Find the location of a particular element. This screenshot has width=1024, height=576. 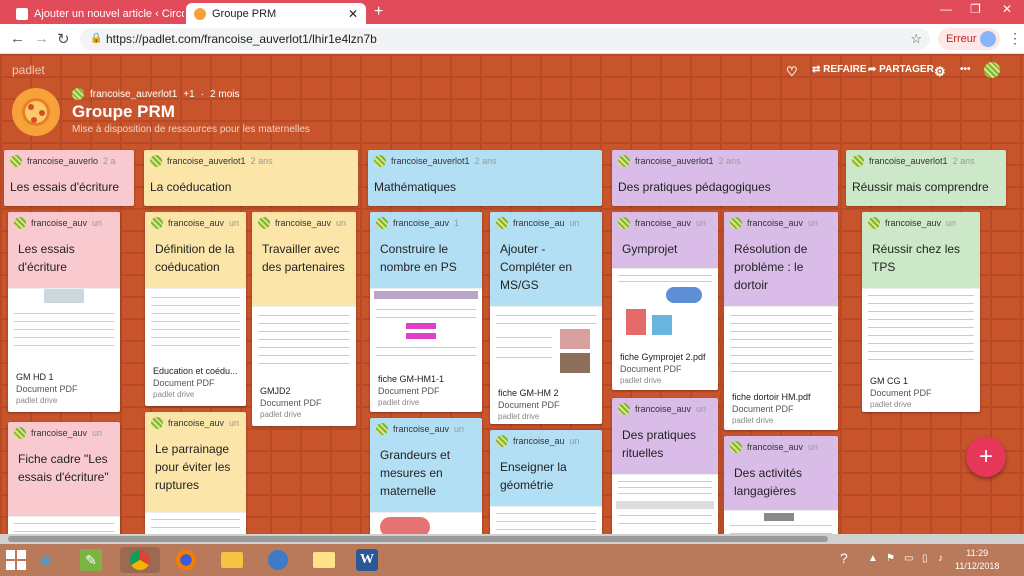

user-avatar is located at coordinates (992, 70).